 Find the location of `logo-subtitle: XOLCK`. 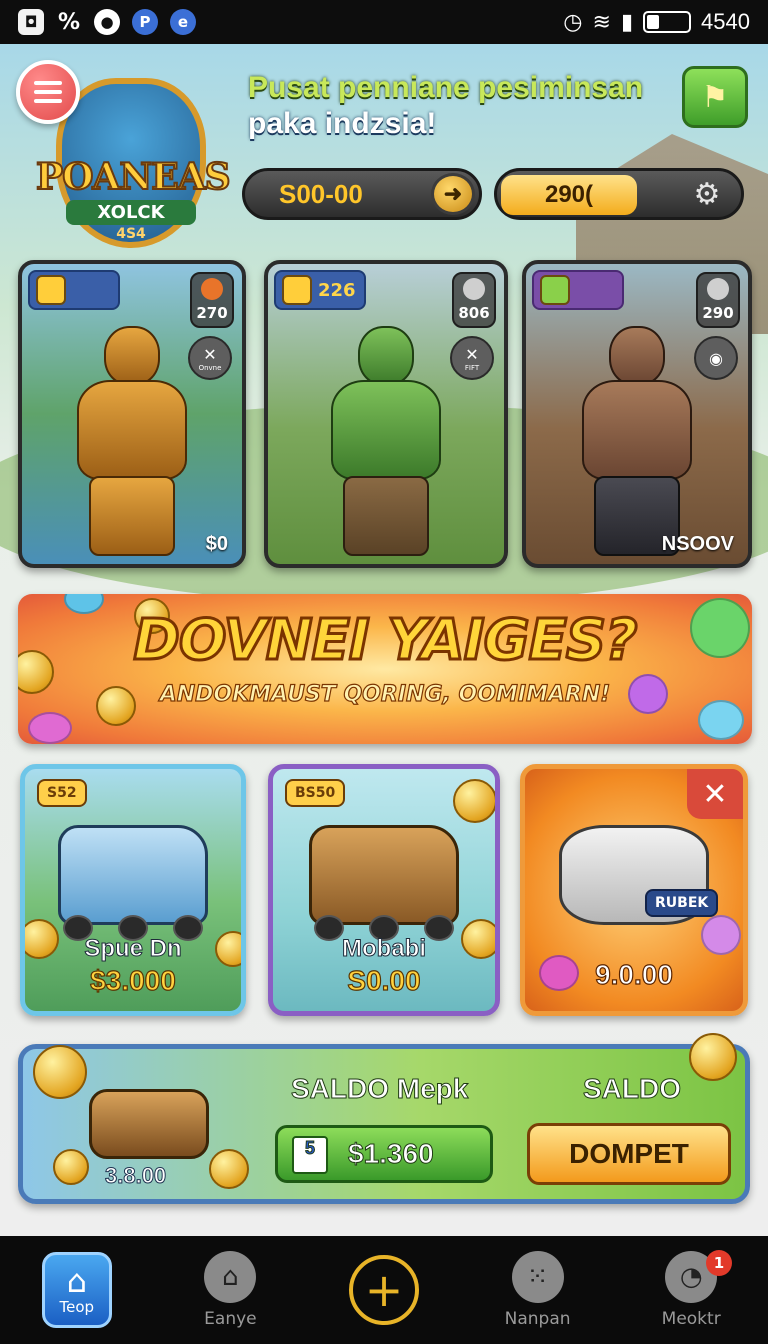

logo-subtitle: XOLCK is located at coordinates (131, 212).